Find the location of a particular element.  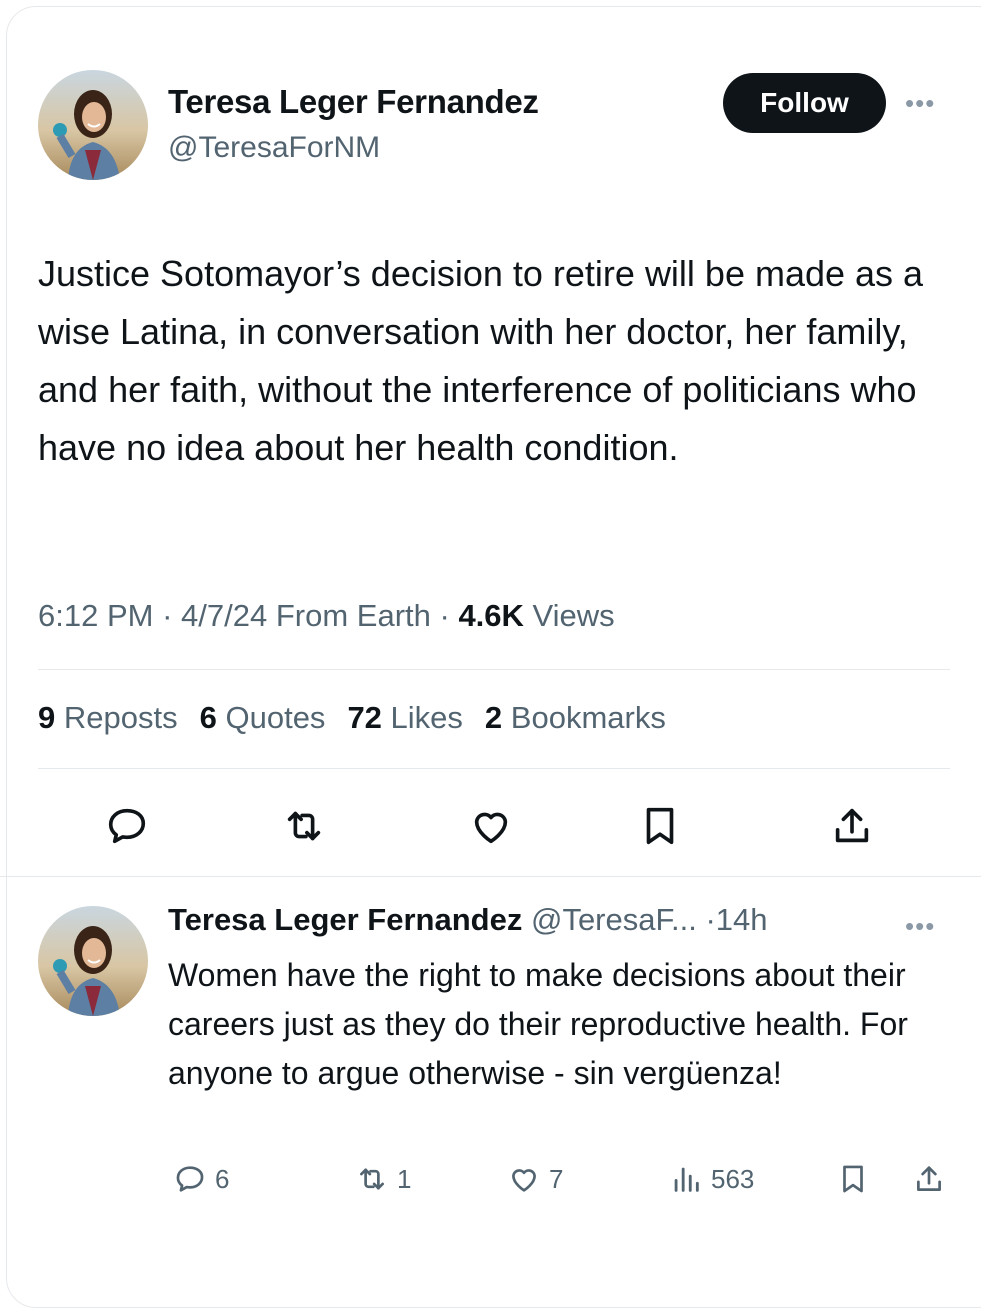

tweet-source: From Earth is located at coordinates (353, 615).